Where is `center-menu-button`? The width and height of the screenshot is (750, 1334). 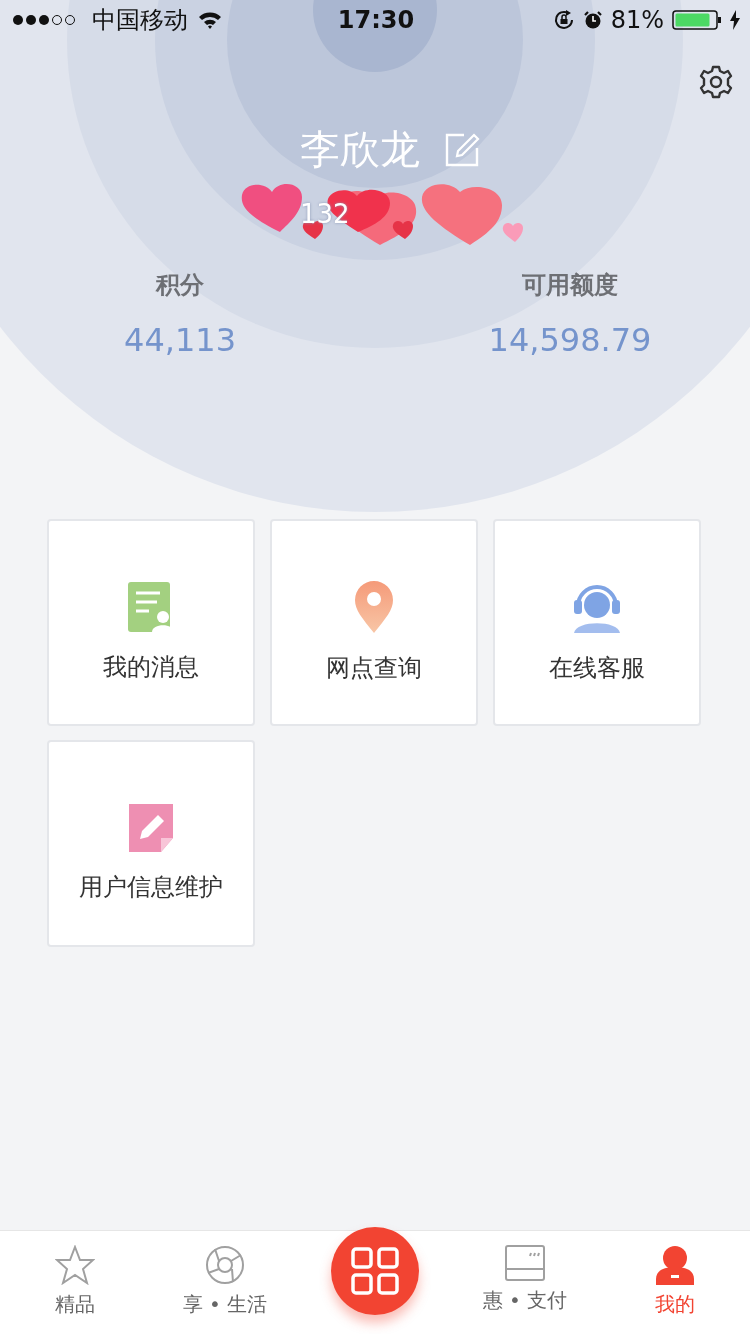
center-menu-button is located at coordinates (375, 1271).